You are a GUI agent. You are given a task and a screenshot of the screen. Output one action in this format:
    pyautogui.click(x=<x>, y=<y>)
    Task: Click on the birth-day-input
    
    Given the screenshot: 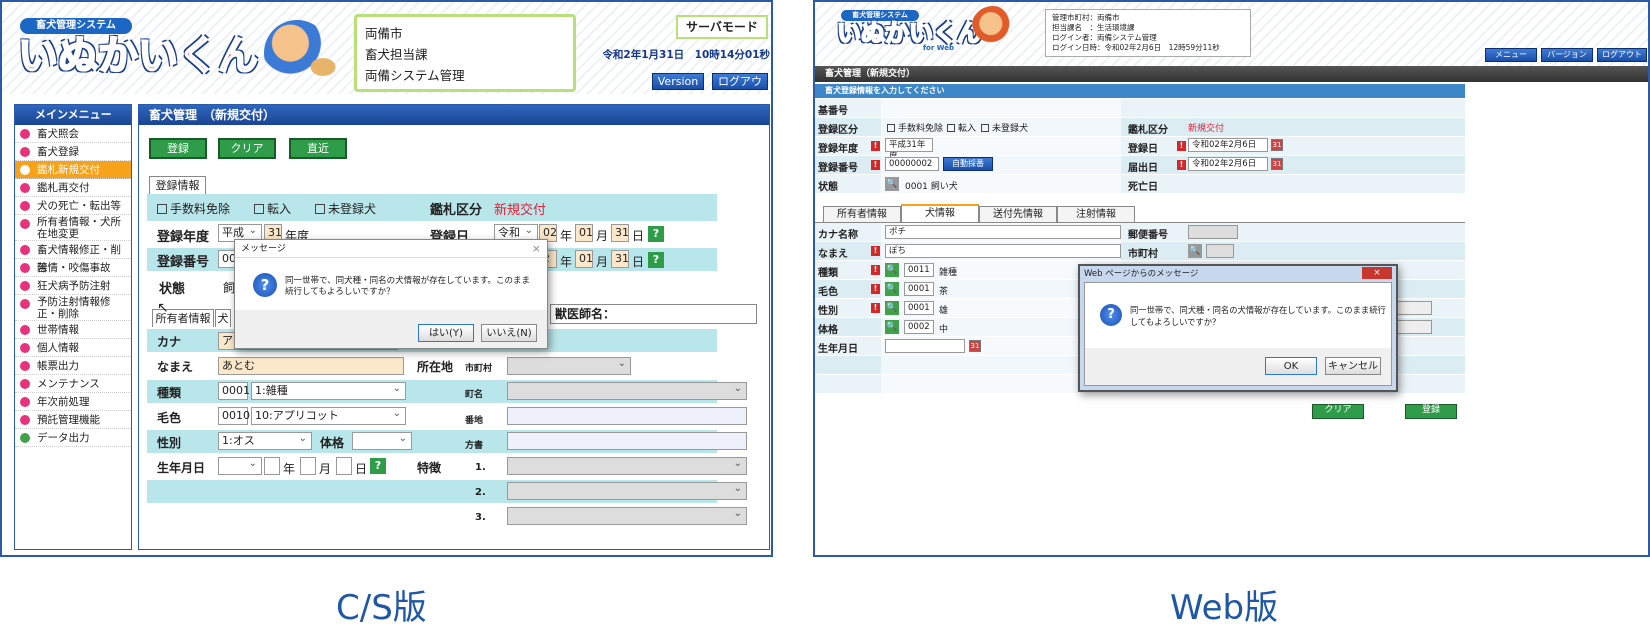 What is the action you would take?
    pyautogui.click(x=344, y=466)
    